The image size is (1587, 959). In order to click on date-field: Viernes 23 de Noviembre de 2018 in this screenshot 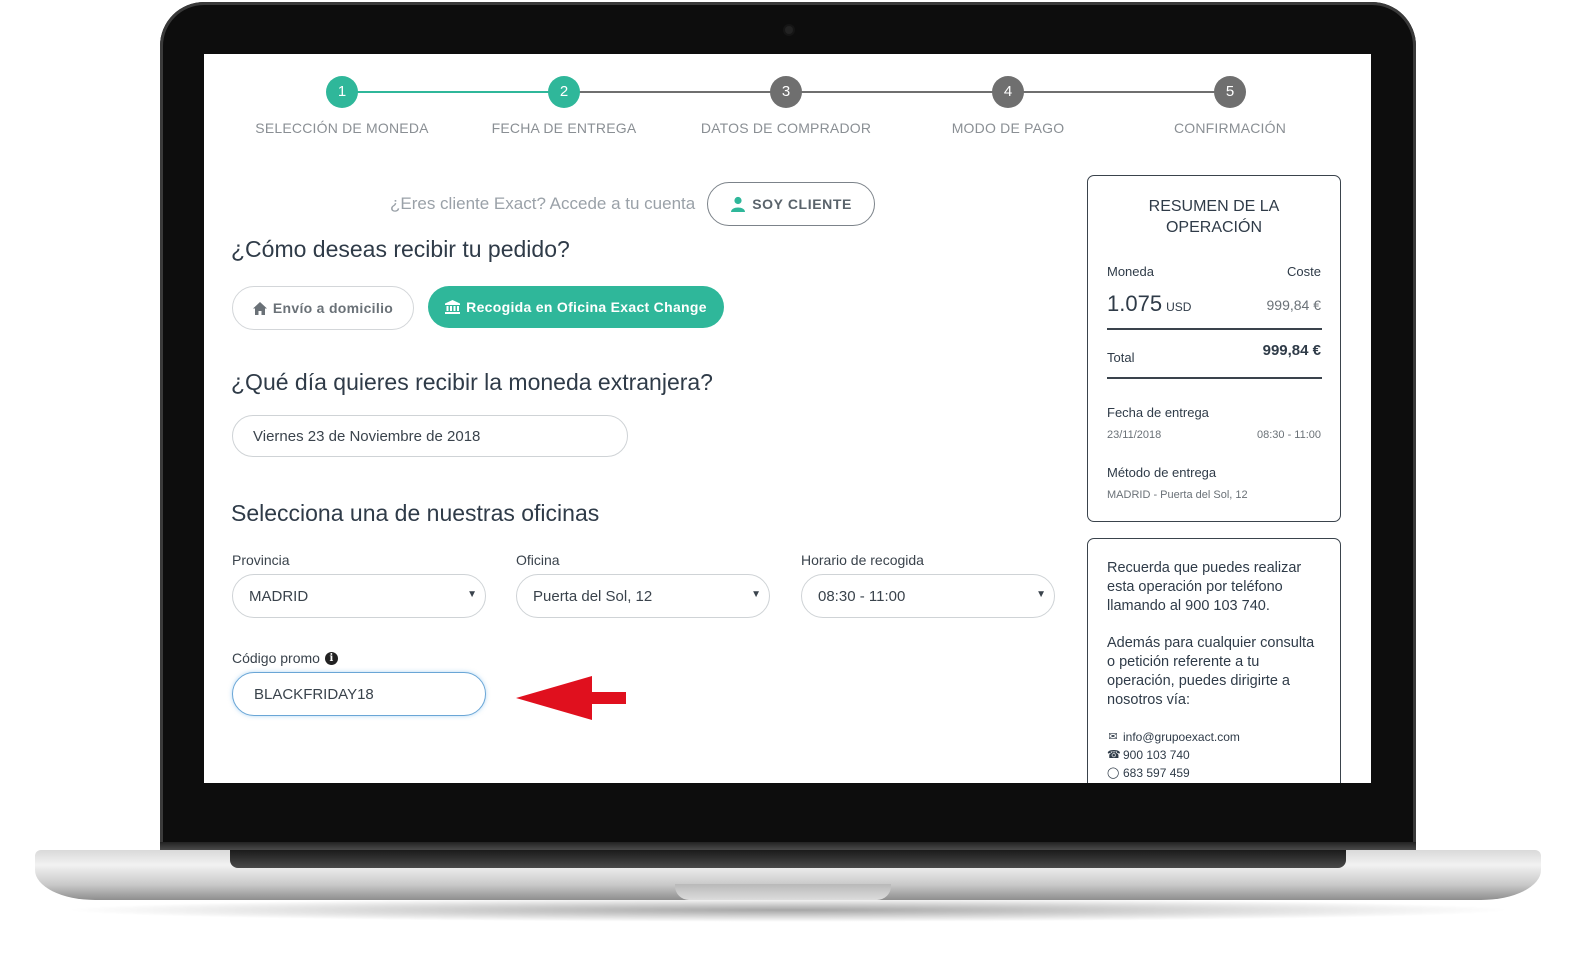, I will do `click(430, 436)`.